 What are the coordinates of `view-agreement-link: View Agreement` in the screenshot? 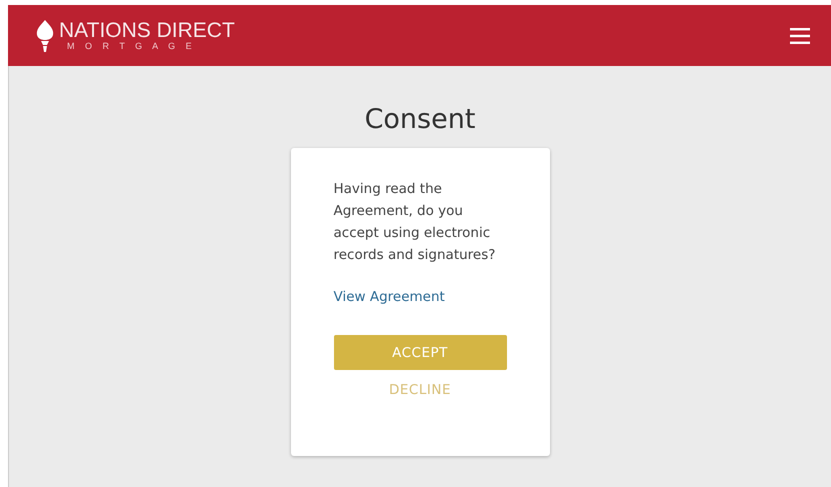 It's located at (389, 297).